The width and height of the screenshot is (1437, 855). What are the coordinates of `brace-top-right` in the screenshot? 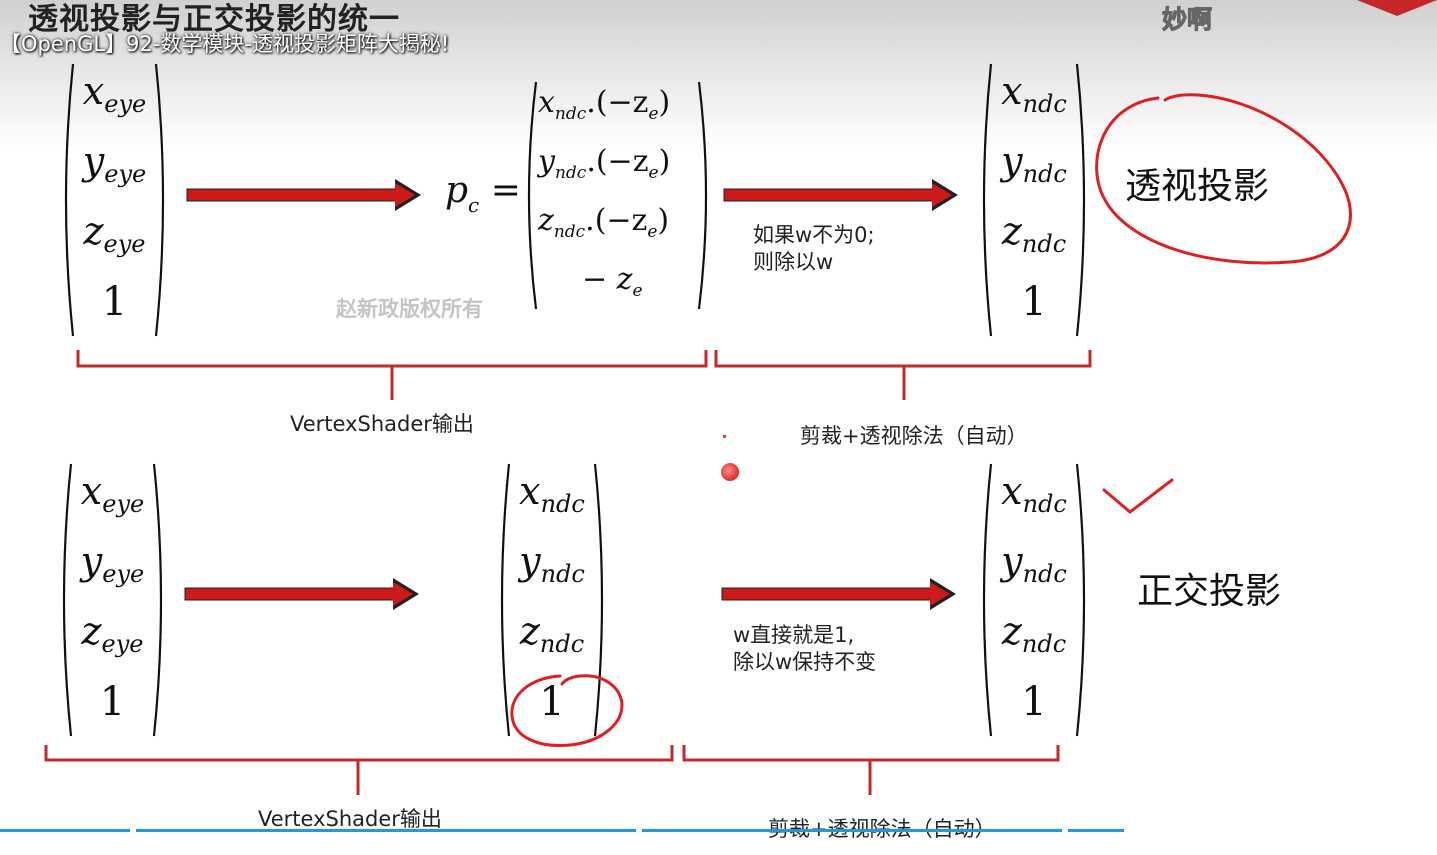 It's located at (903, 375).